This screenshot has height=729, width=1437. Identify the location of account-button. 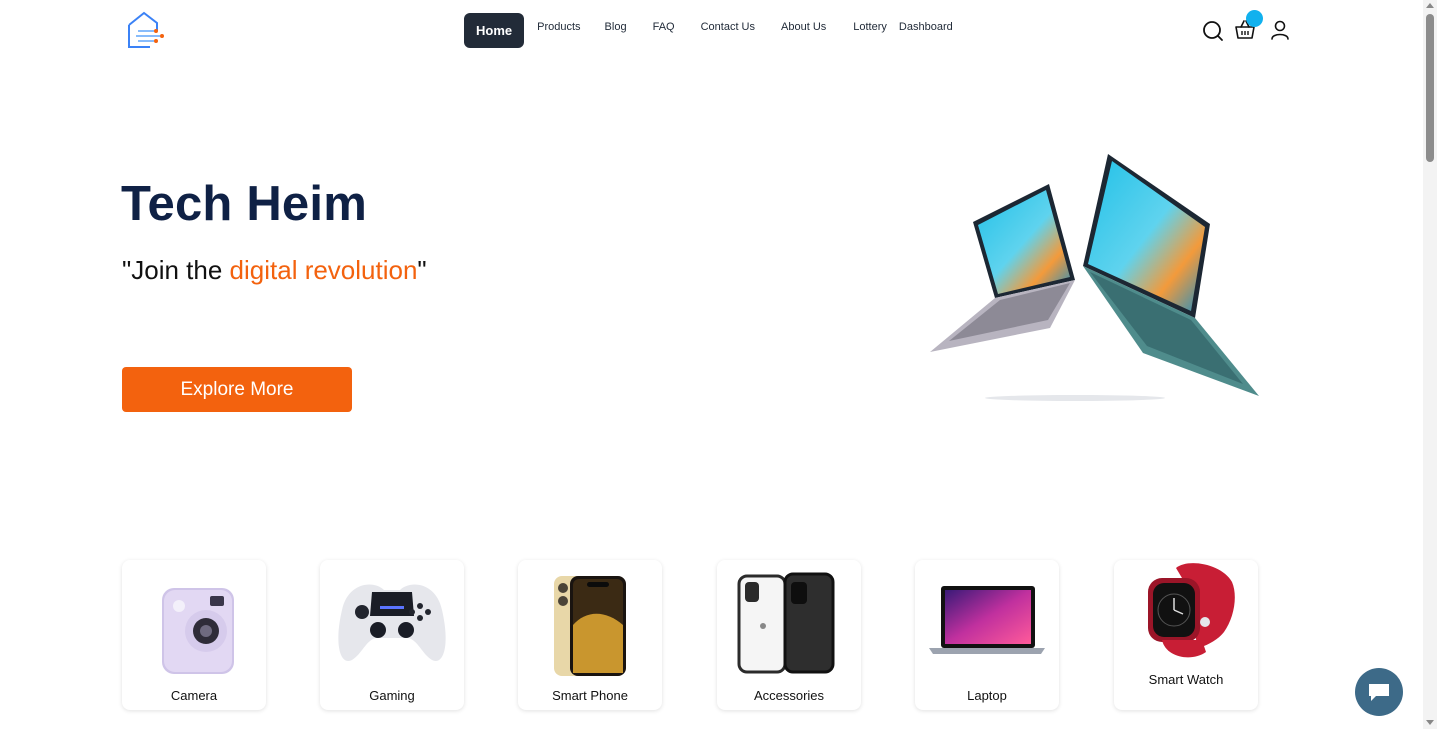
(1280, 30).